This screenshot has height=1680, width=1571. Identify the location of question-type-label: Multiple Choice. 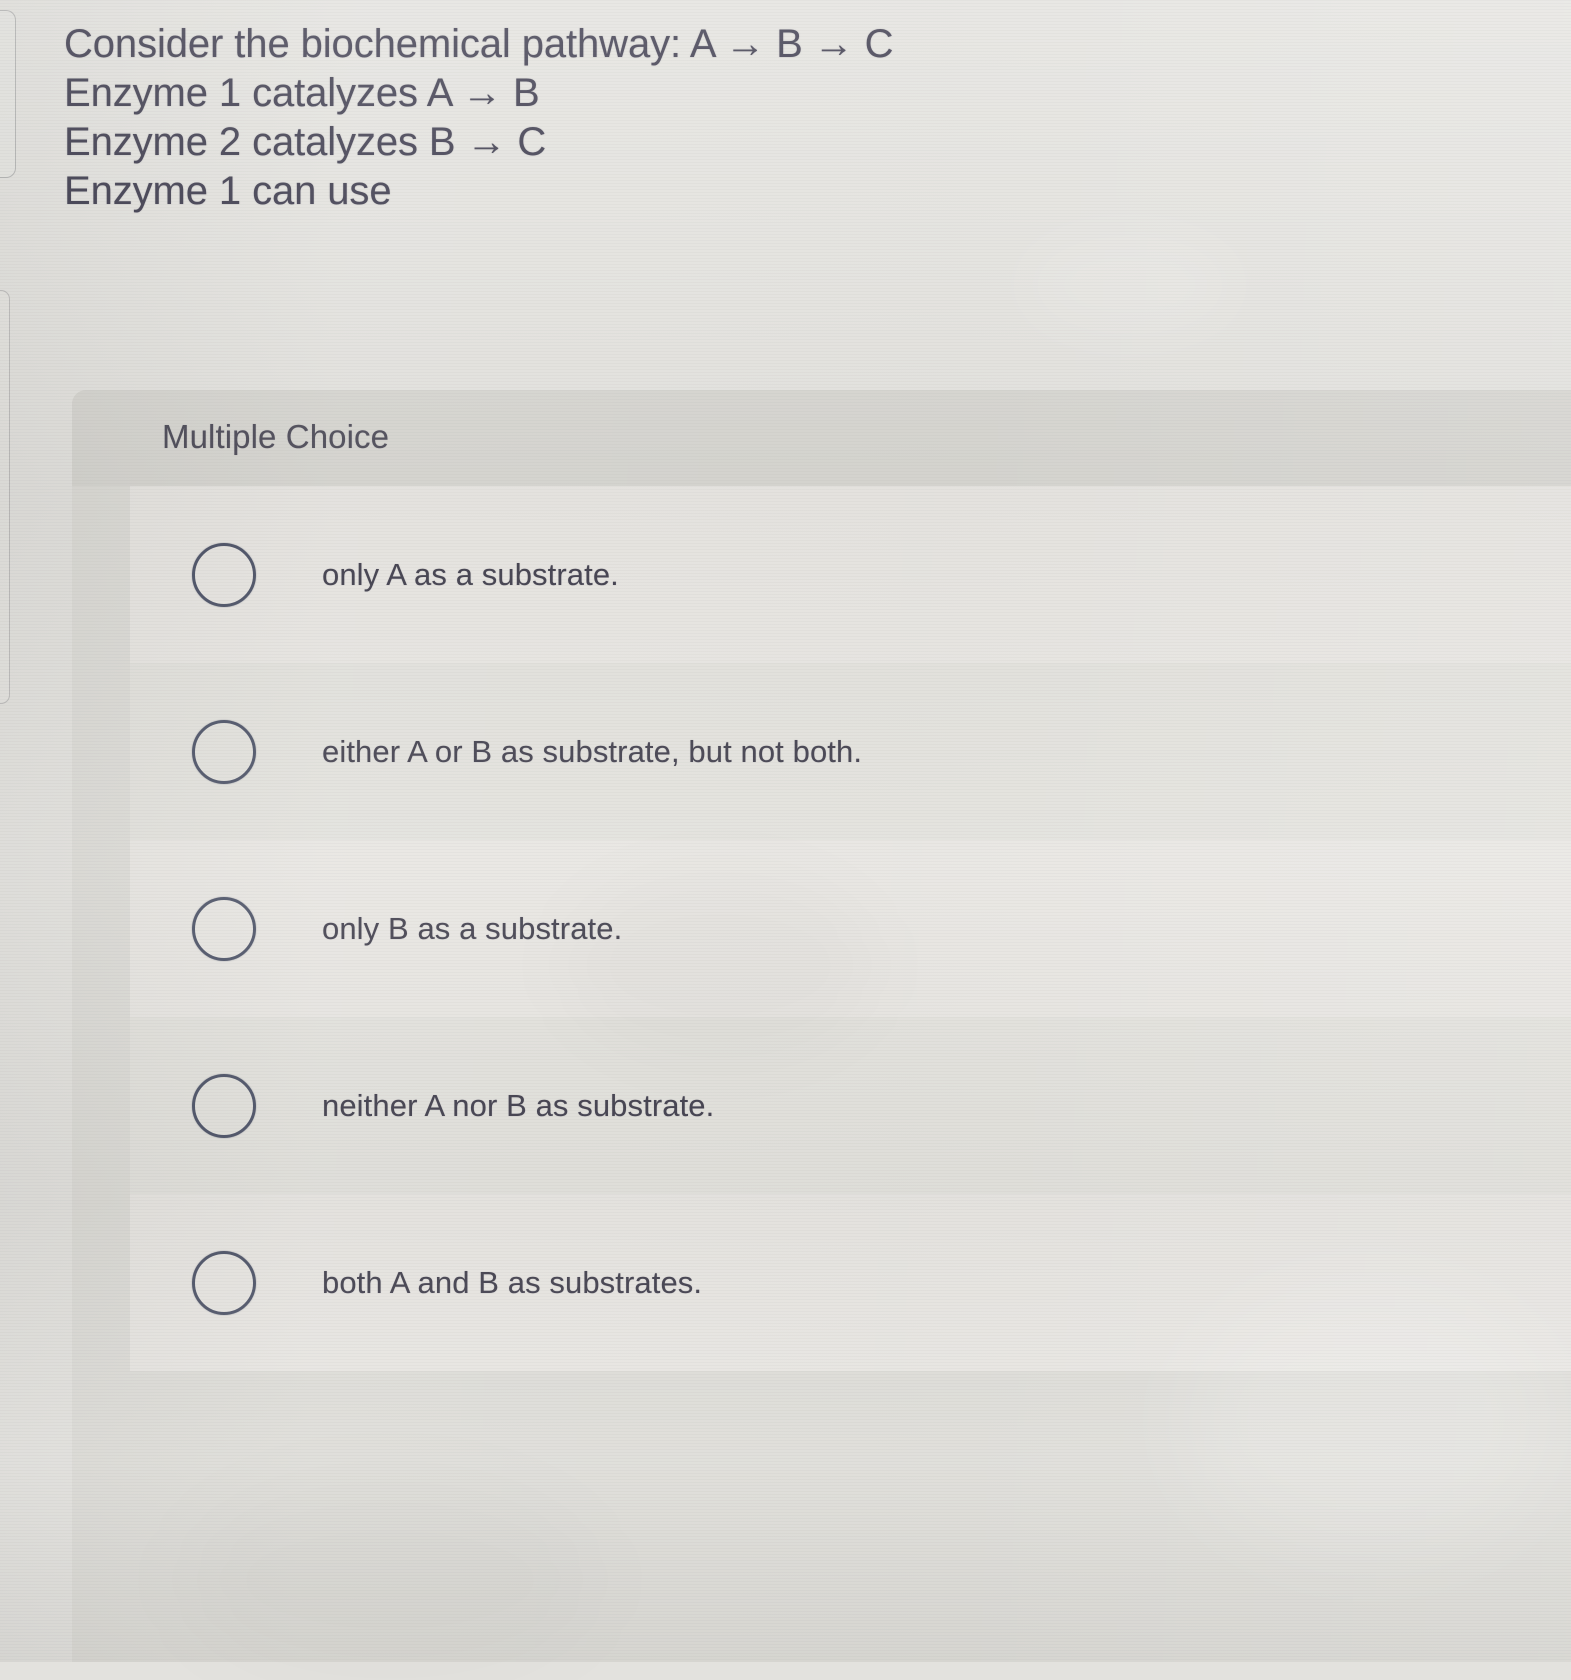
(276, 436).